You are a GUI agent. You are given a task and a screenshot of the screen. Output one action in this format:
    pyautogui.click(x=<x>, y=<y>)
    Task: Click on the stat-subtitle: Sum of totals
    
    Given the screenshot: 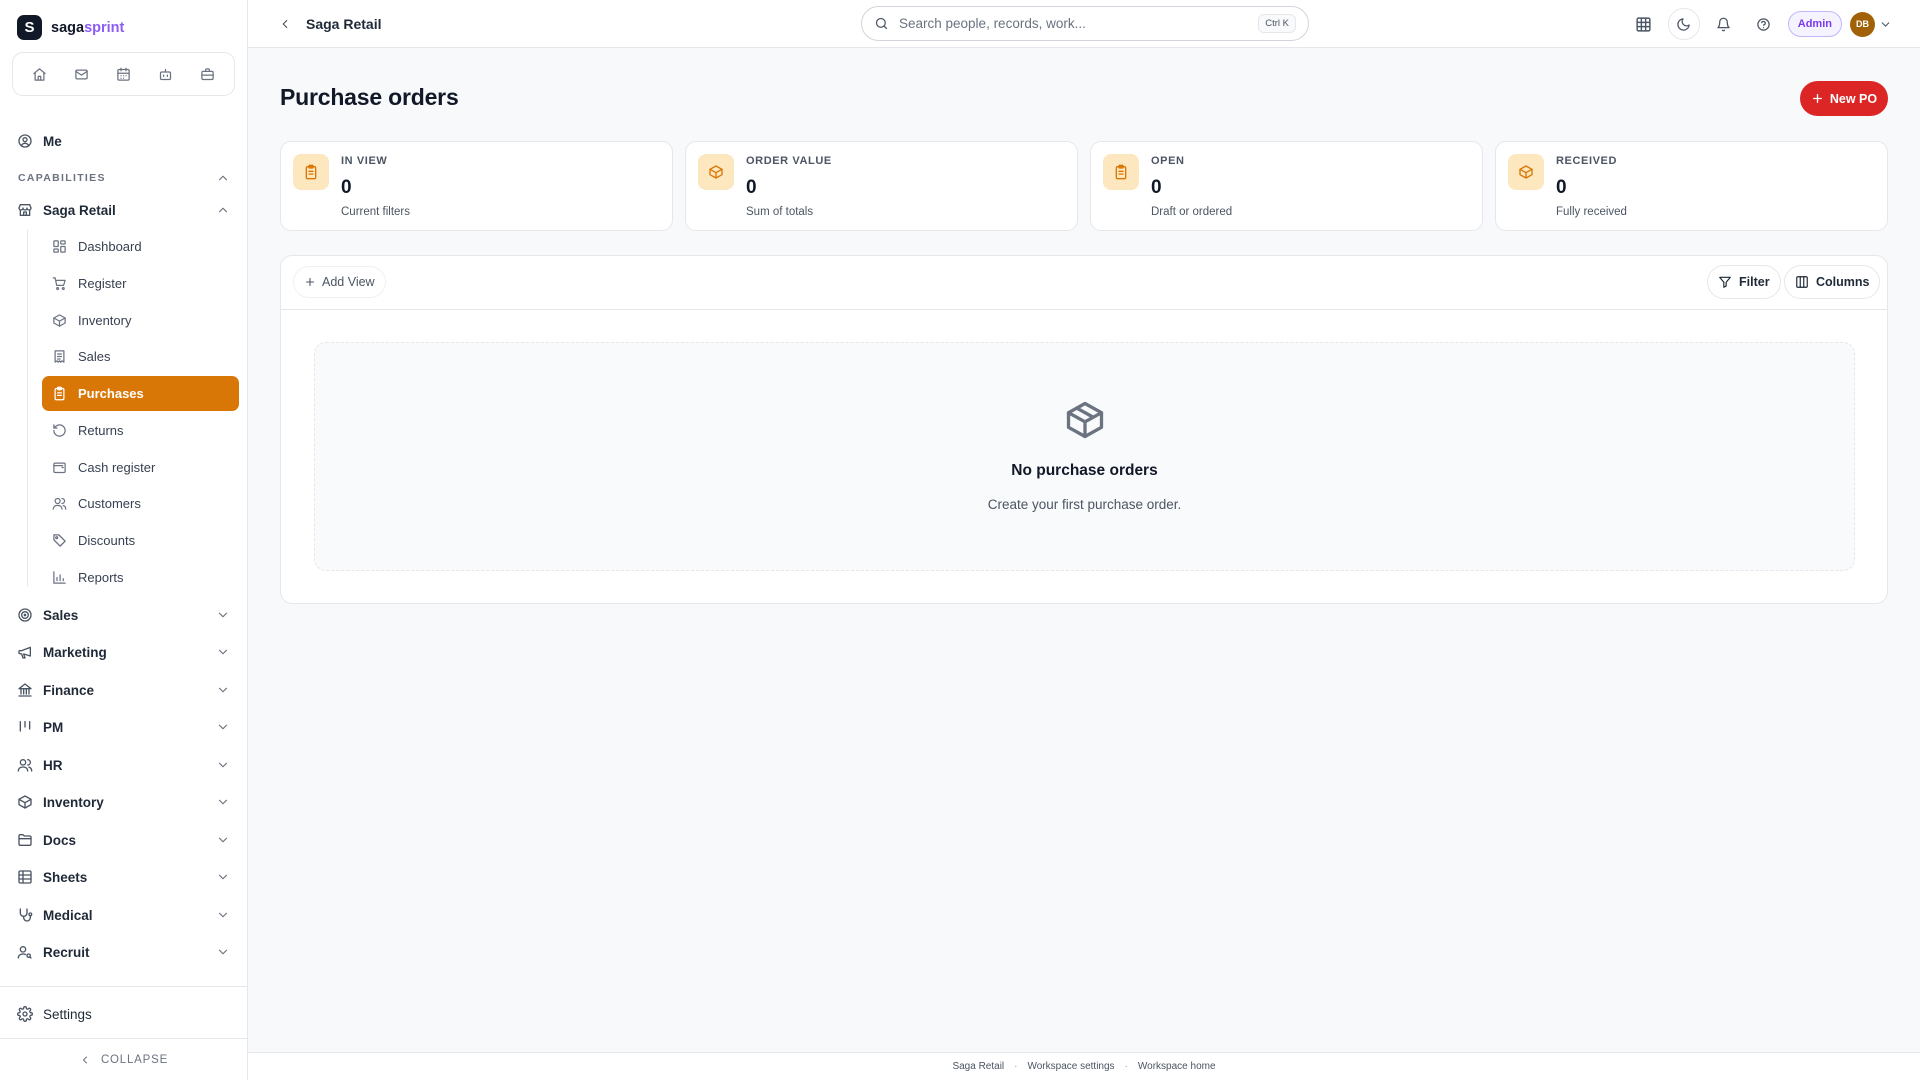 What is the action you would take?
    pyautogui.click(x=780, y=212)
    